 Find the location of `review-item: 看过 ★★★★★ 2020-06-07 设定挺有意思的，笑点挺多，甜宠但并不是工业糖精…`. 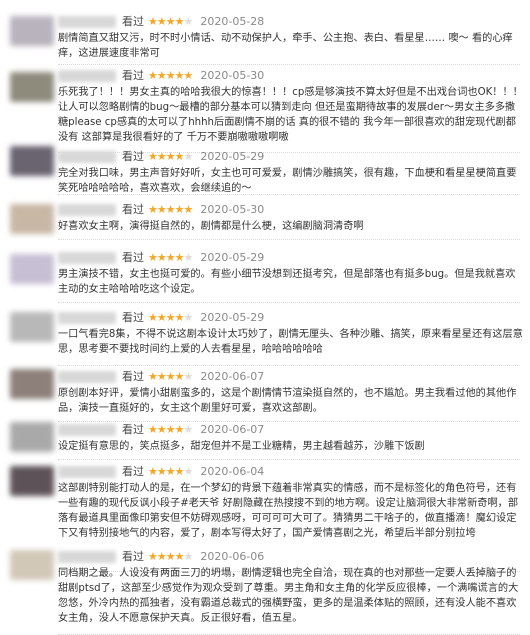

review-item: 看过 ★★★★★ 2020-06-07 设定挺有意思的，笑点挺多，甜宠但并不是工业糖精… is located at coordinates (265, 440).